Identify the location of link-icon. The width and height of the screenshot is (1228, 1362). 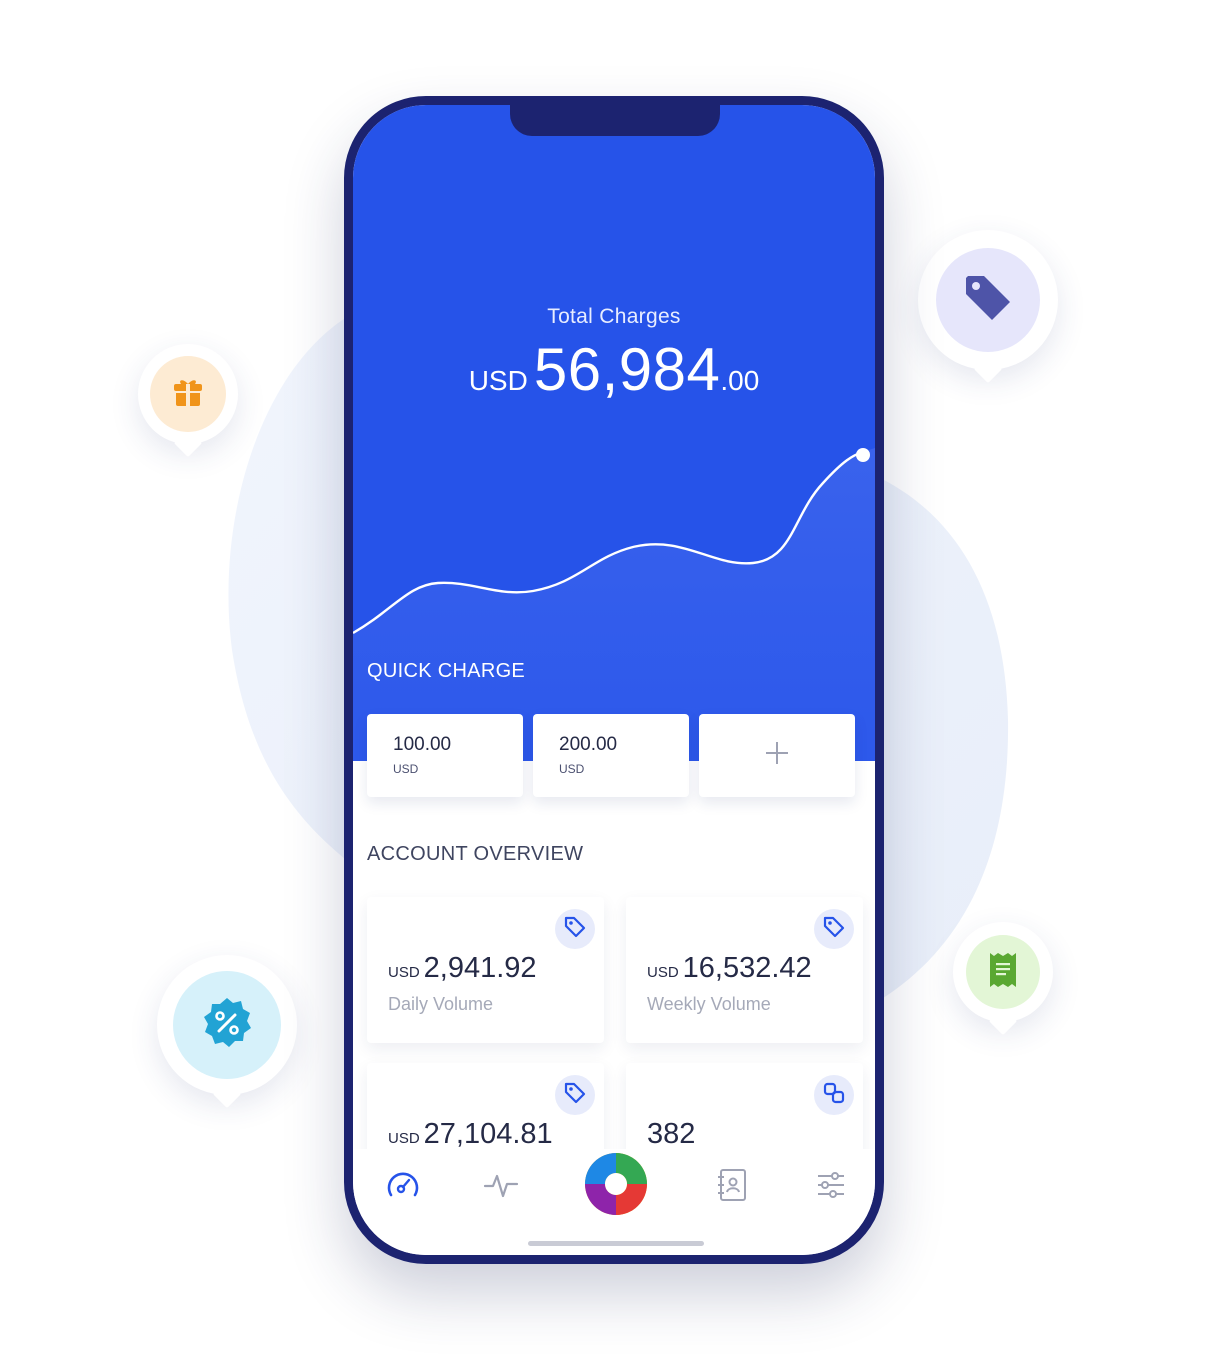
(834, 1095).